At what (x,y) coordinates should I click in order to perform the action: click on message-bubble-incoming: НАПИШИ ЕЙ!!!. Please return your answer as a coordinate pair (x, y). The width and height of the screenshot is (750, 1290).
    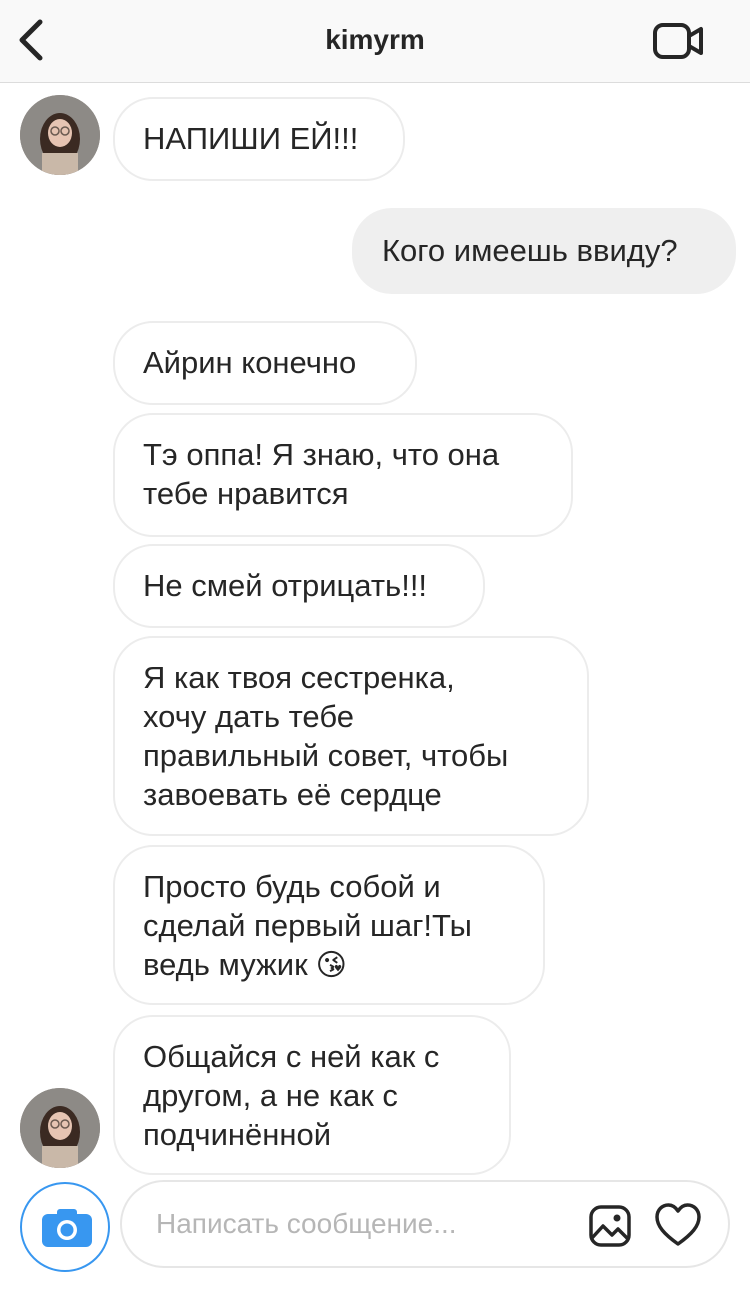
    Looking at the image, I should click on (259, 139).